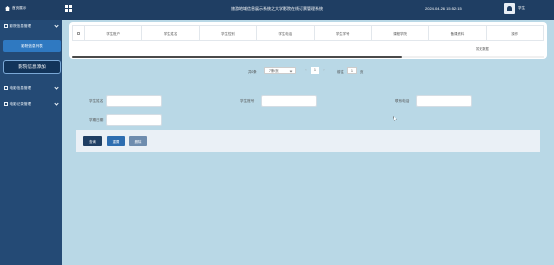 The image size is (554, 265). Describe the element at coordinates (134, 101) in the screenshot. I see `student-name-input` at that location.